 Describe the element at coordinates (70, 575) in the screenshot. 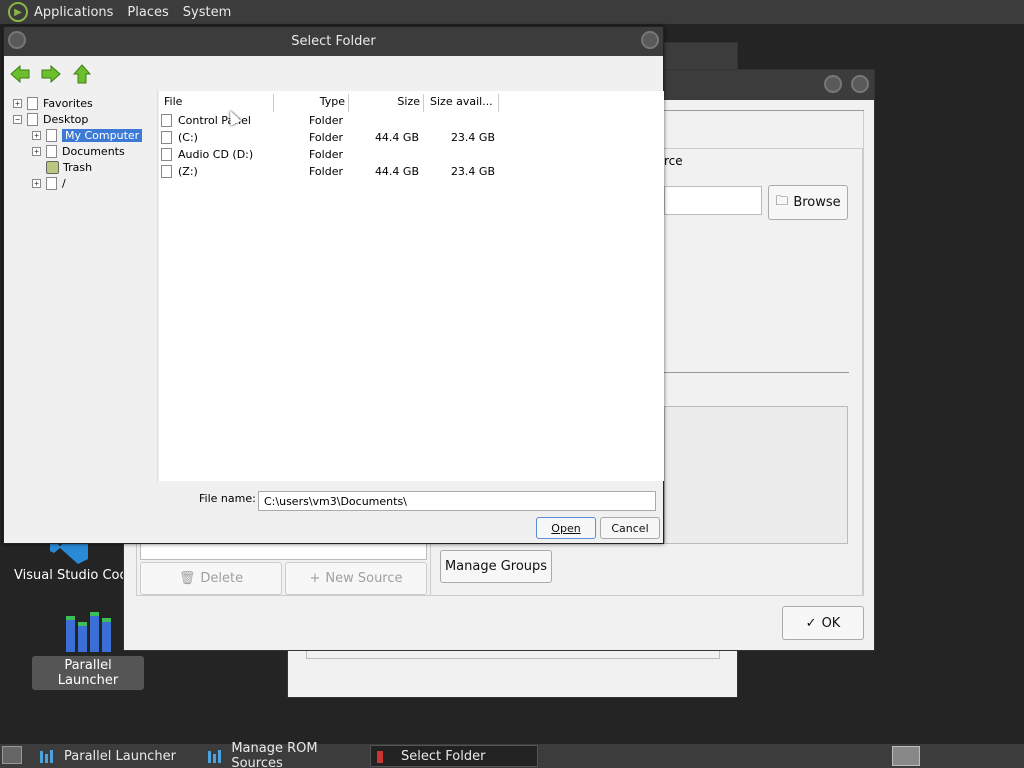

I see `desktop-icon-vscode-label: Visual Studio Code` at that location.